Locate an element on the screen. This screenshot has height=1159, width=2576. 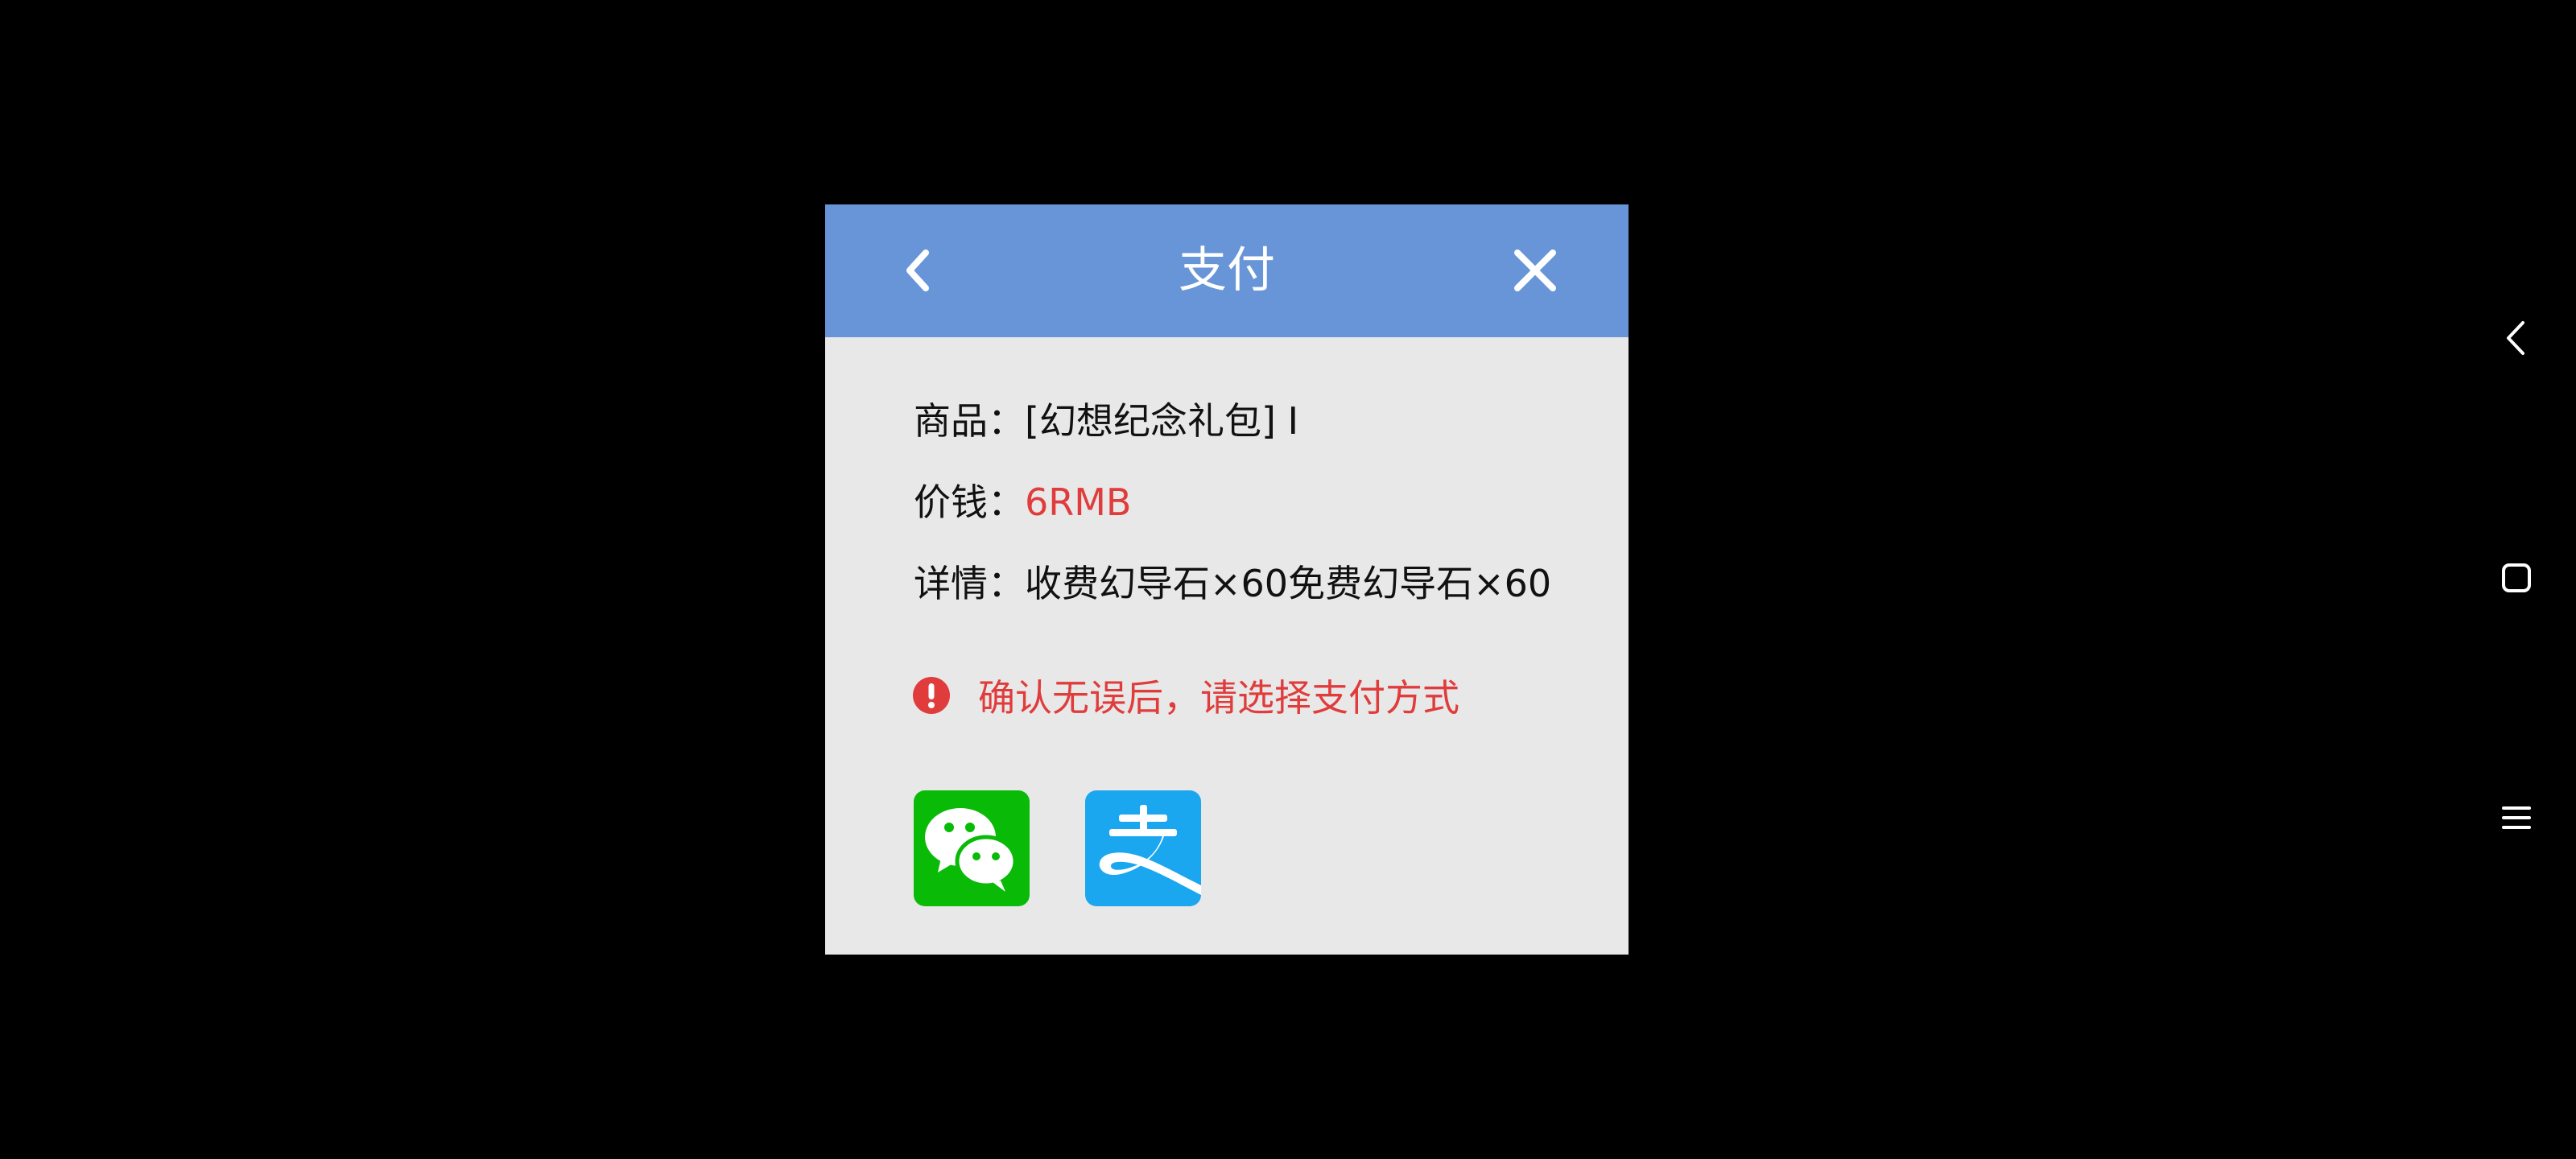
chevron-left-icon is located at coordinates (917, 270).